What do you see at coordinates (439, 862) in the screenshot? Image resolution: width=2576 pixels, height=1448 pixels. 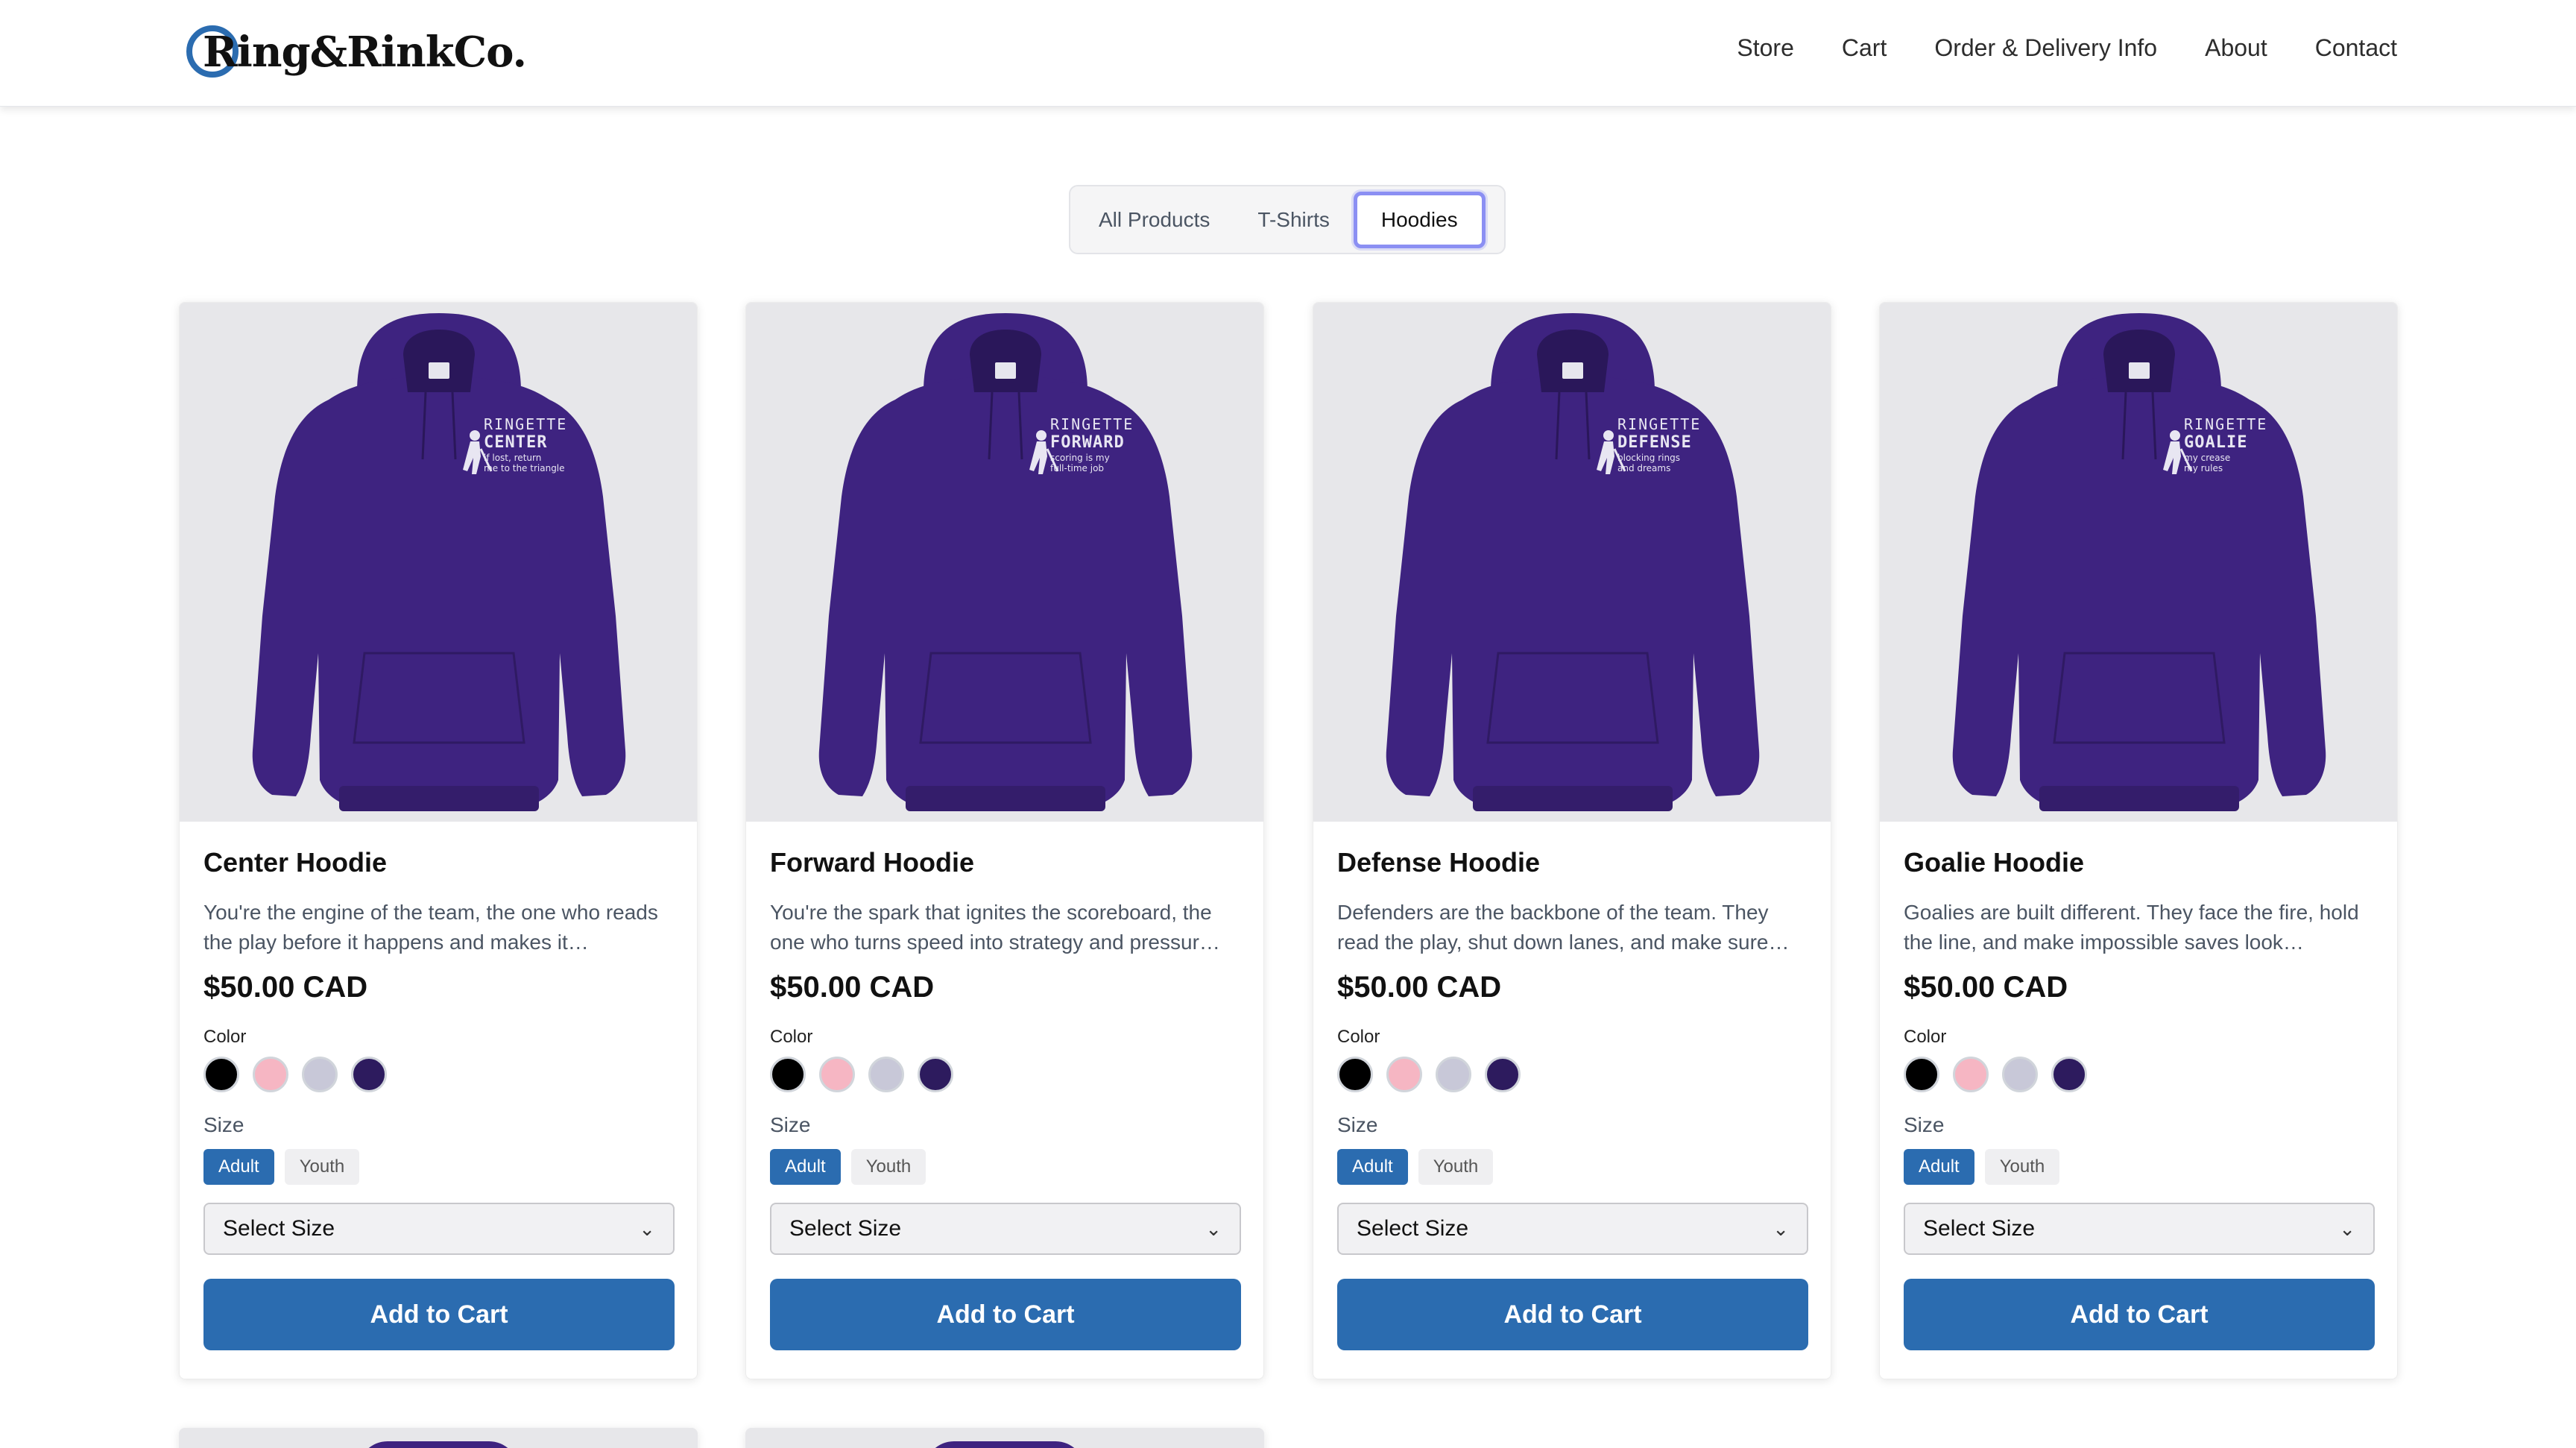 I see `product-title: Center Hoodie` at bounding box center [439, 862].